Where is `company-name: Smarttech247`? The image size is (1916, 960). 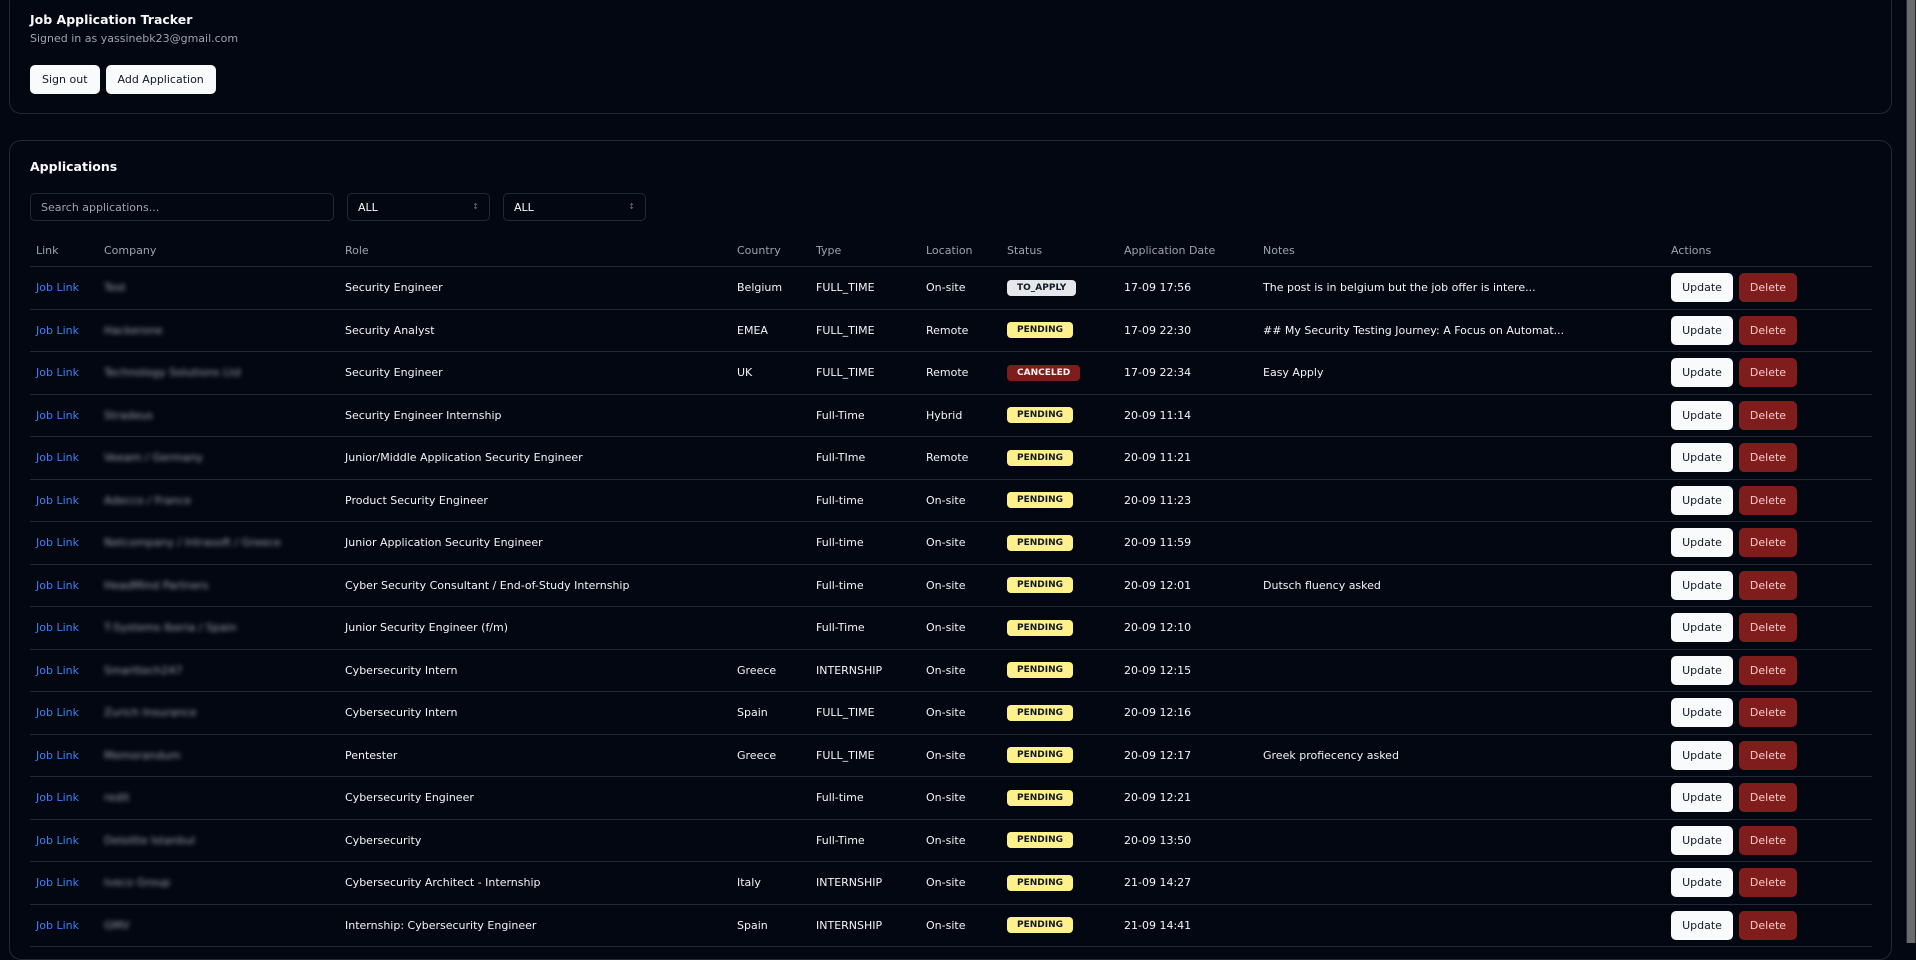
company-name: Smarttech247 is located at coordinates (143, 670).